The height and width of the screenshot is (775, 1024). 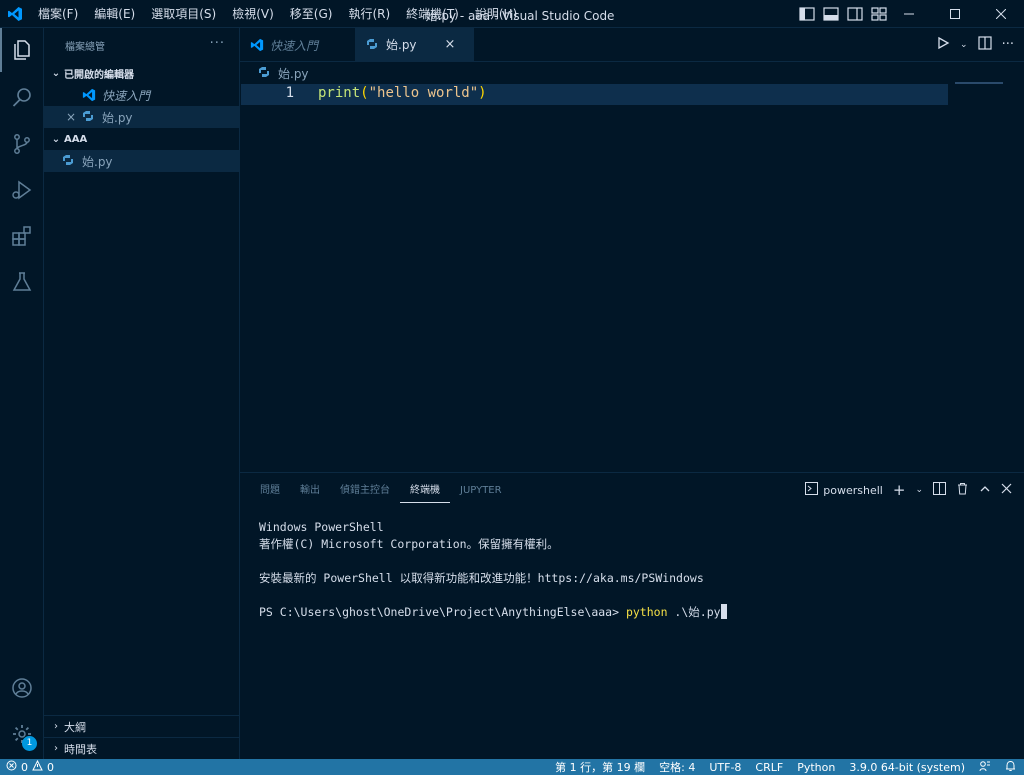 What do you see at coordinates (11, 767) in the screenshot?
I see `error-icon` at bounding box center [11, 767].